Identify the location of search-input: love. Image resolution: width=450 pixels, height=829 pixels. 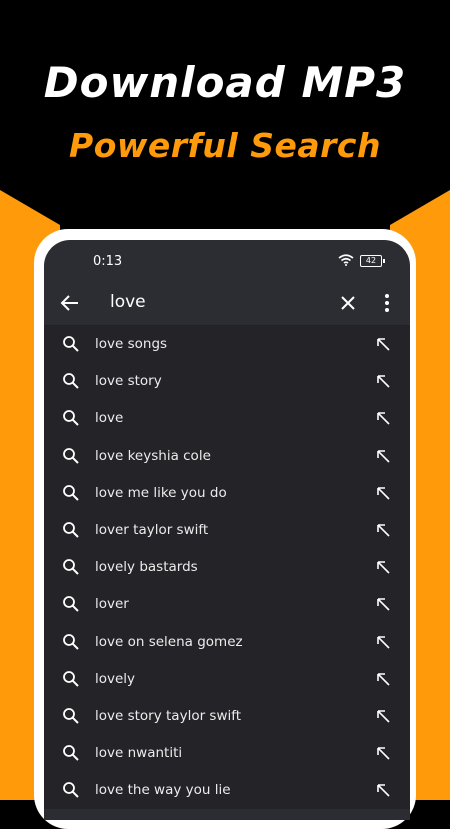
(128, 302).